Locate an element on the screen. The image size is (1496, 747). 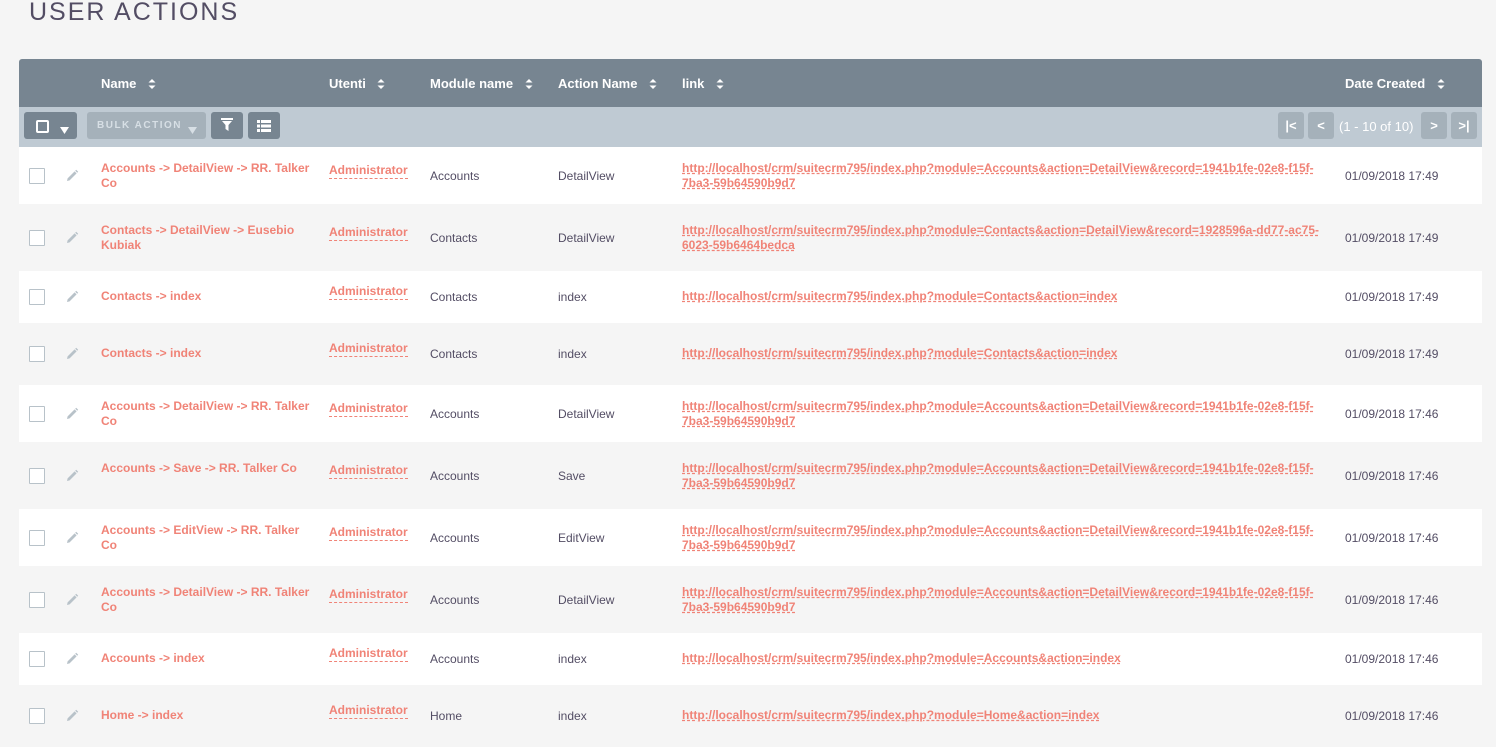
list-toolbar: BULK ACTION |< < (1 - 10 of 10) > >| is located at coordinates (750, 127).